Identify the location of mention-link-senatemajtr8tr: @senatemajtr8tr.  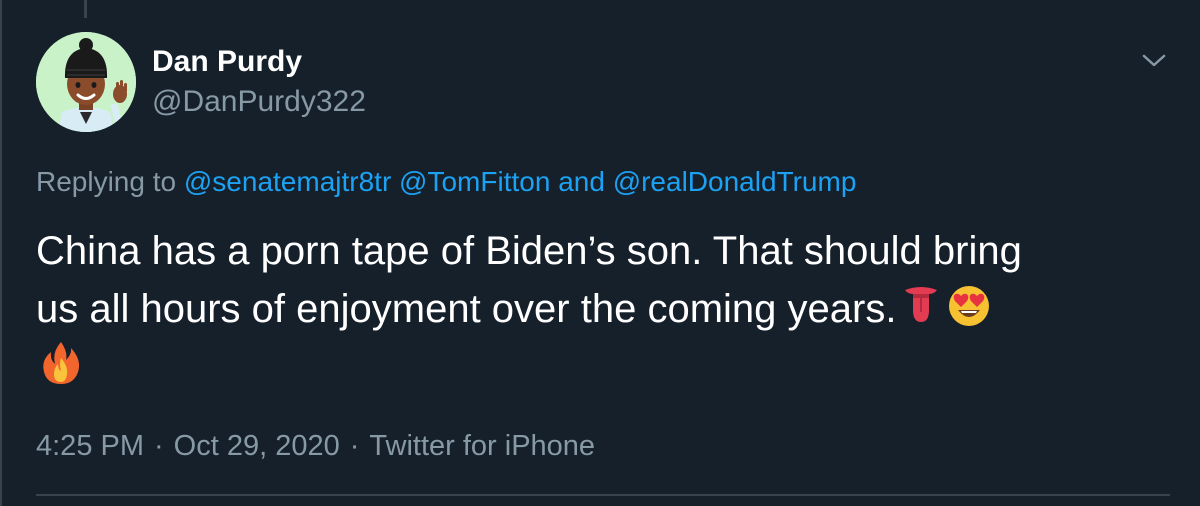
(287, 181).